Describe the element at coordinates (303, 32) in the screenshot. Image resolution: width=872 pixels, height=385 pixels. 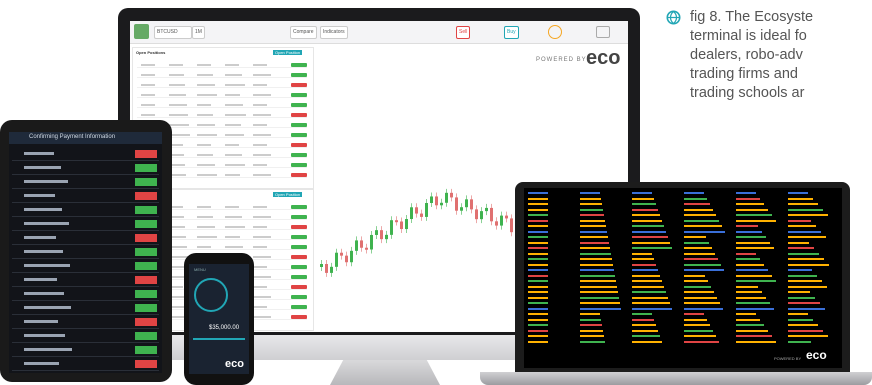
I see `compare-button: Compare` at that location.